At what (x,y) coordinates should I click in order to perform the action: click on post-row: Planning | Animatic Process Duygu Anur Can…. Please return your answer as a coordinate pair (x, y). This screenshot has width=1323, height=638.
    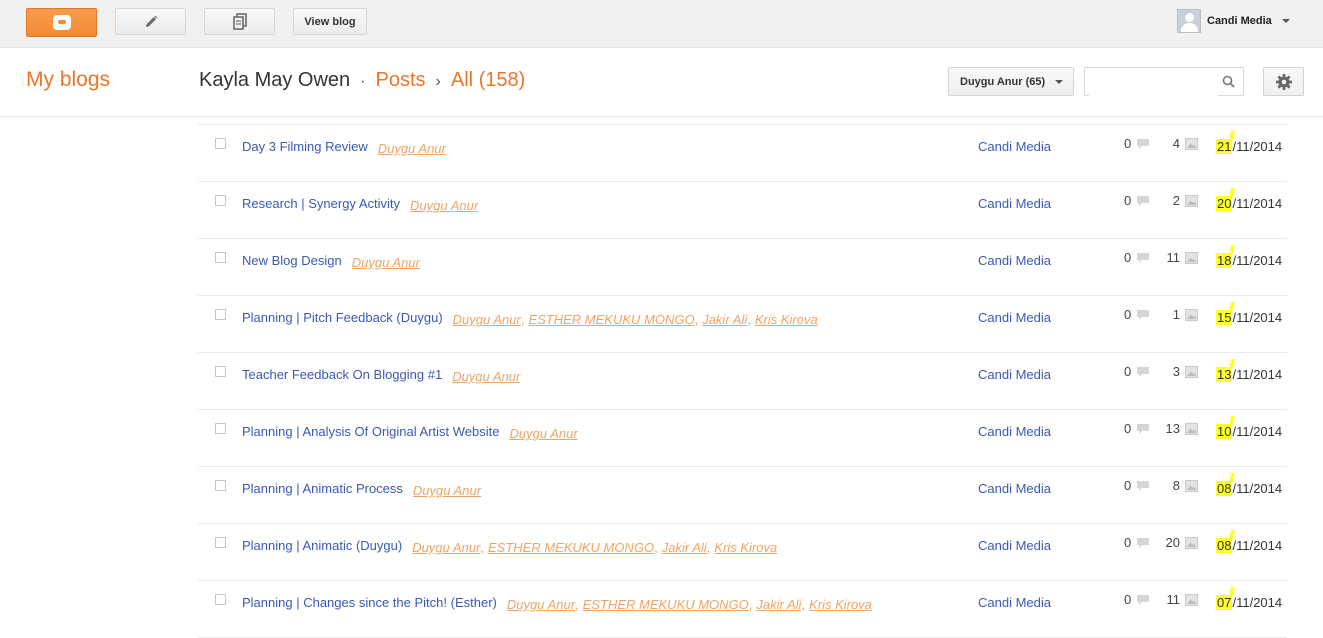
    Looking at the image, I should click on (742, 495).